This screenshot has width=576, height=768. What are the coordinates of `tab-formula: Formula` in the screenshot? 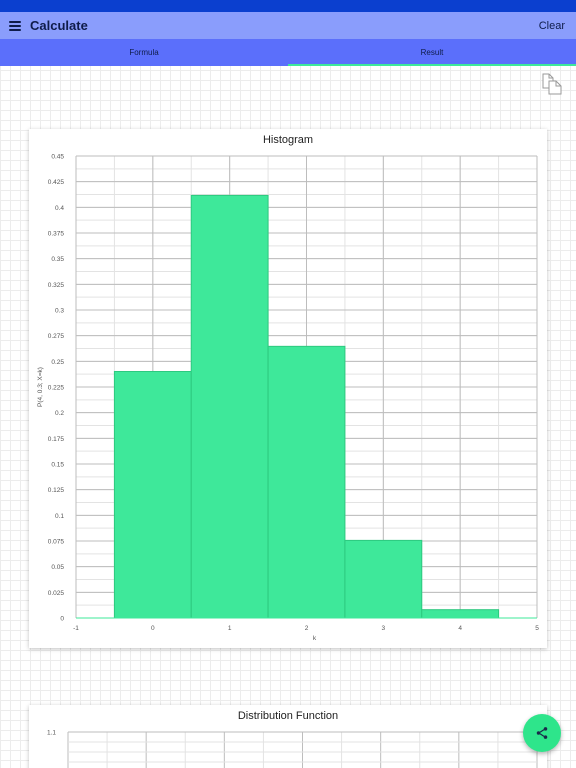 It's located at (144, 52).